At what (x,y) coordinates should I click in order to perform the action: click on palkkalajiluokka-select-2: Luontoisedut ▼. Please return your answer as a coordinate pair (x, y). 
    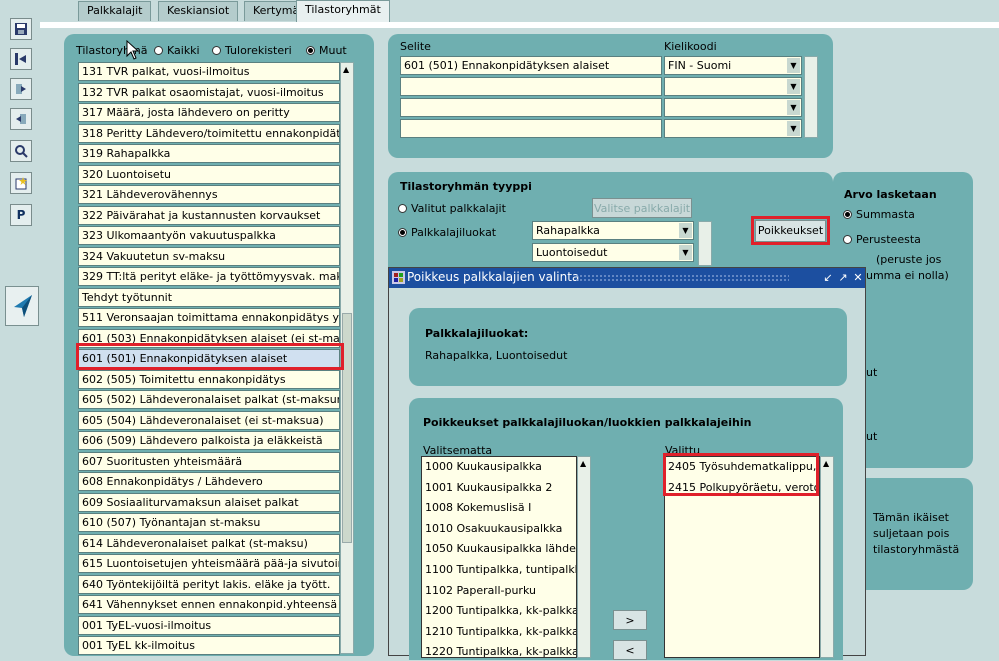
    Looking at the image, I should click on (613, 252).